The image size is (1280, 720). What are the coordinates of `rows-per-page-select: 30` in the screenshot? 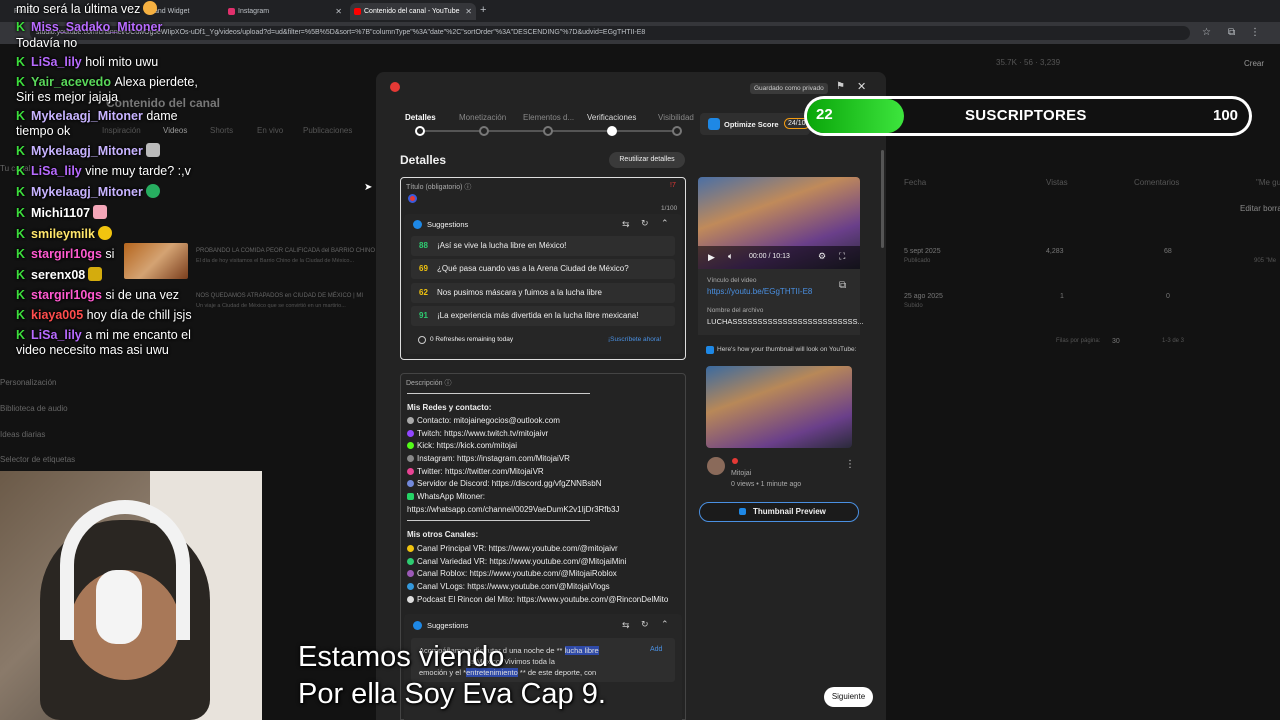 It's located at (1116, 341).